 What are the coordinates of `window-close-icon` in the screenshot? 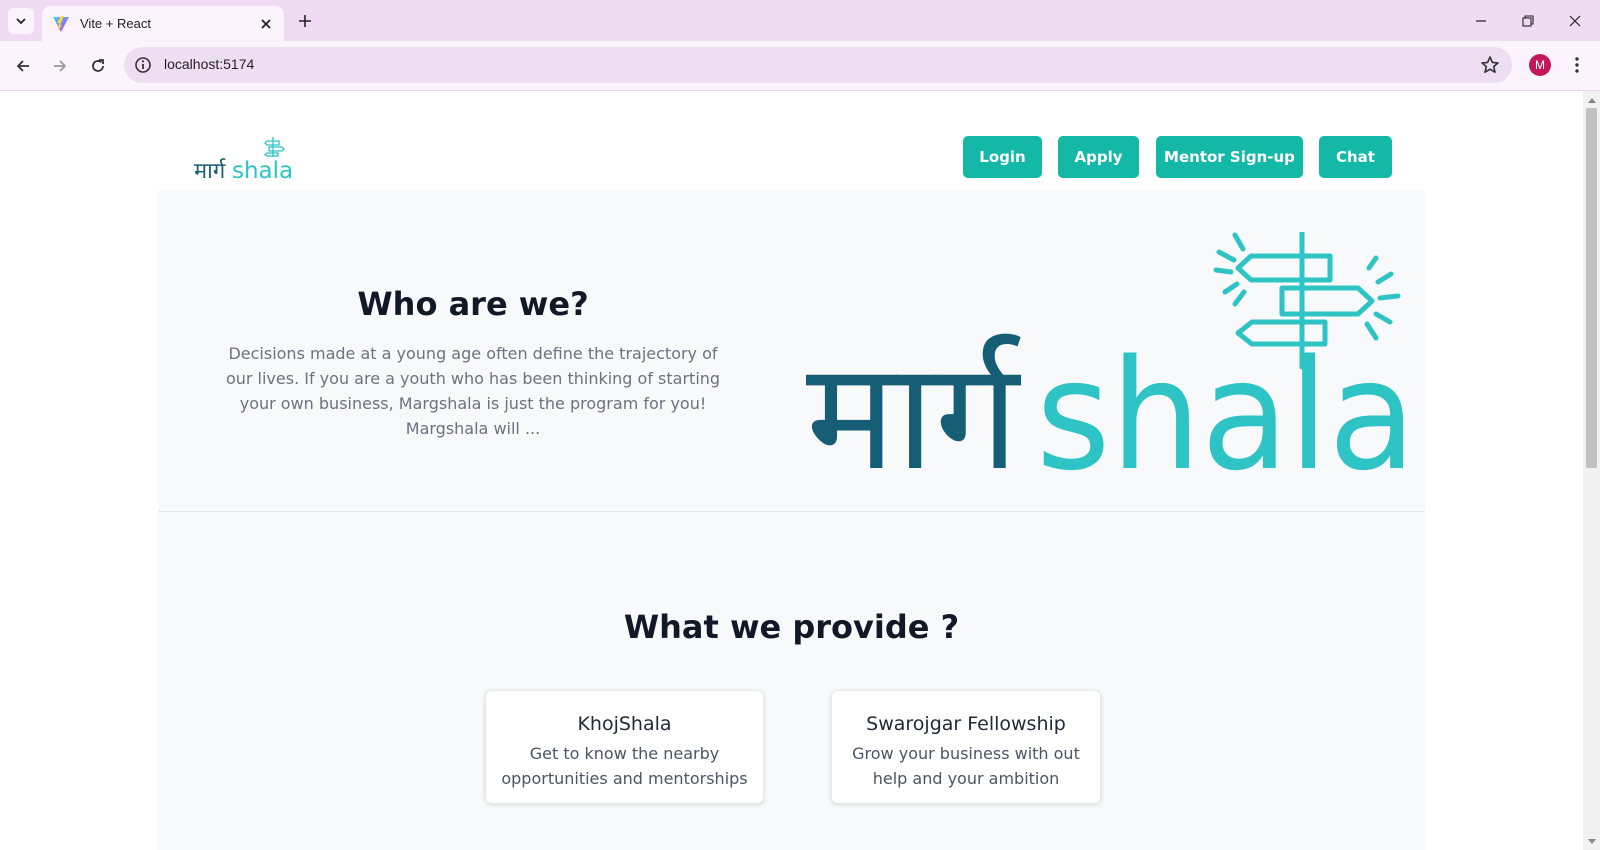 It's located at (1575, 21).